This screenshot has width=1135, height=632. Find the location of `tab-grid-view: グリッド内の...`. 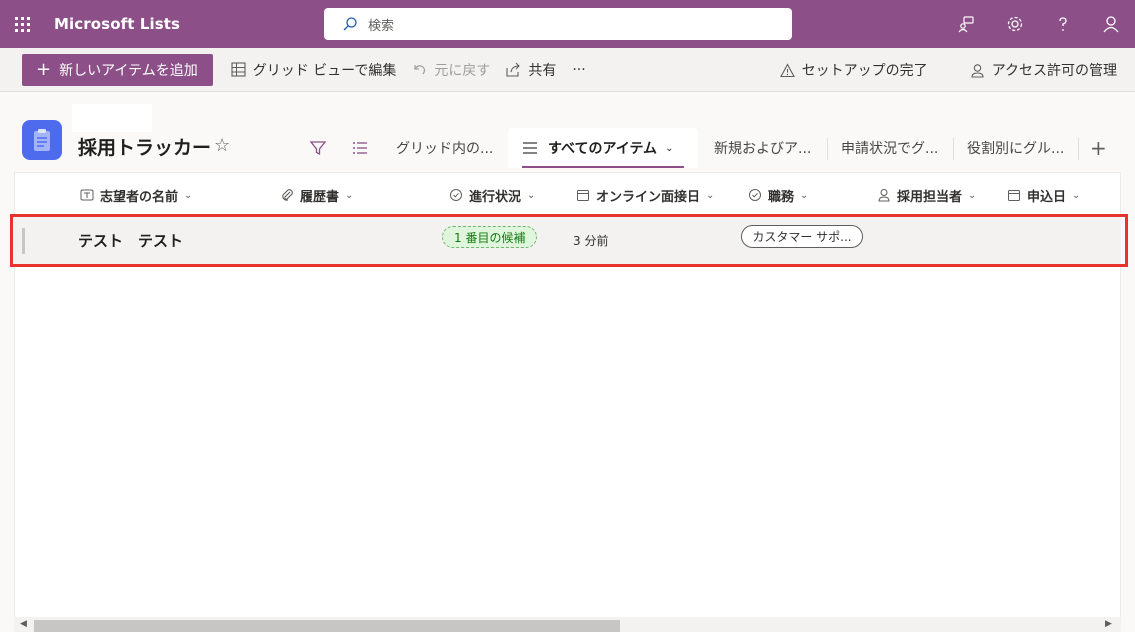

tab-grid-view: グリッド内の... is located at coordinates (444, 148).